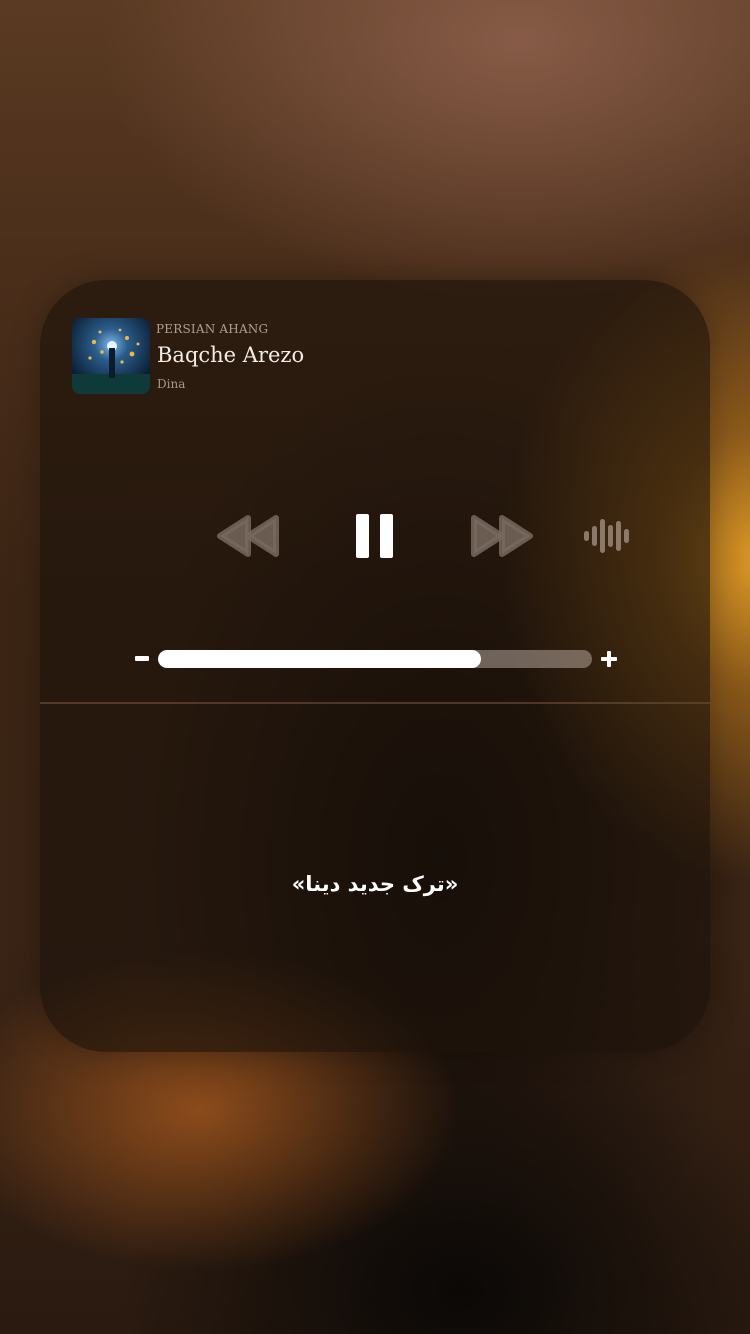 This screenshot has width=750, height=1334. I want to click on audio-waveform-icon, so click(606, 536).